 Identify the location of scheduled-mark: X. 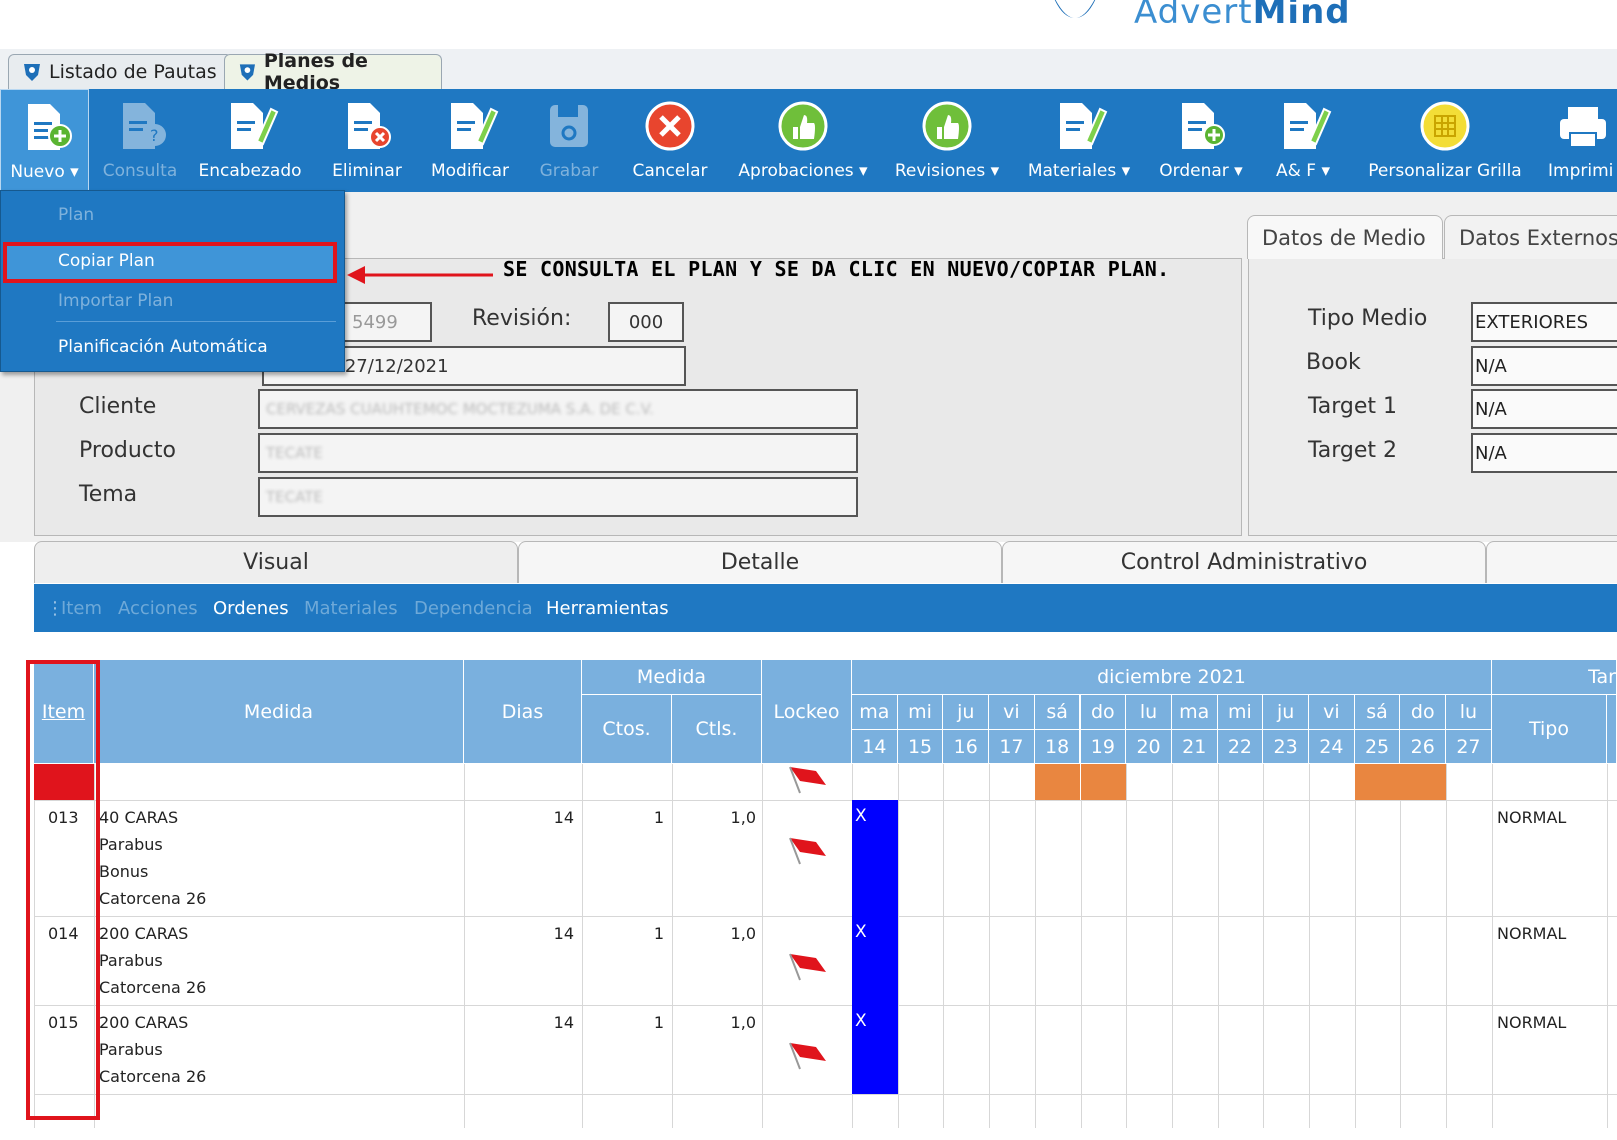
(861, 1021).